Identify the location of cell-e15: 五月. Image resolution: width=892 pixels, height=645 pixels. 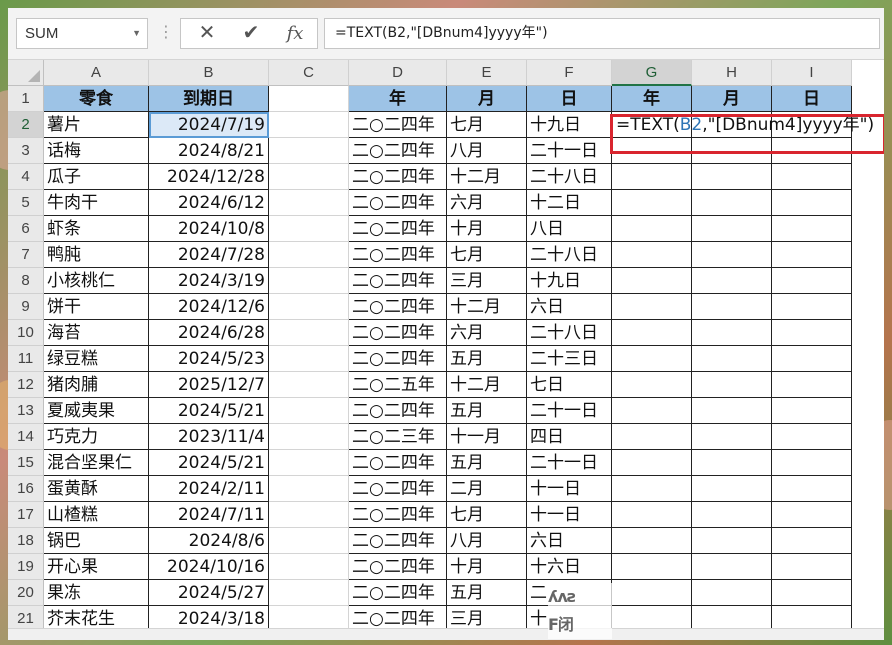
(487, 463).